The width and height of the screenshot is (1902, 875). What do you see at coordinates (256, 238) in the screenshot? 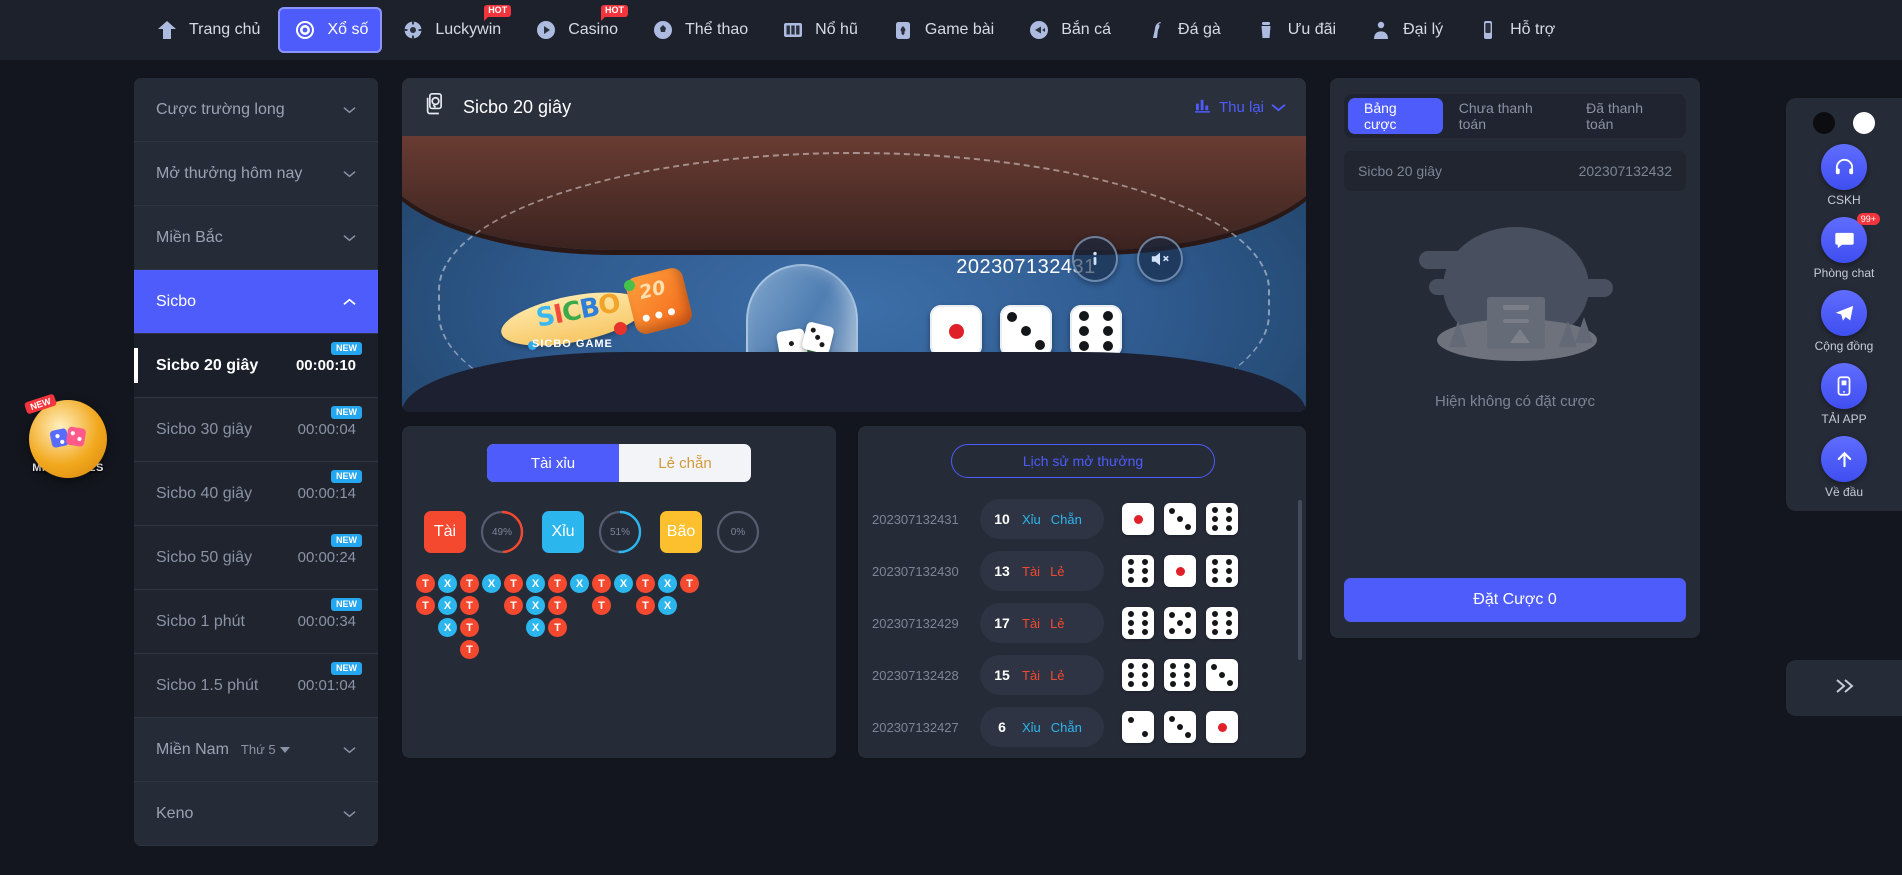
I see `sidebar-group-miền-bắc: Miền Bắc` at bounding box center [256, 238].